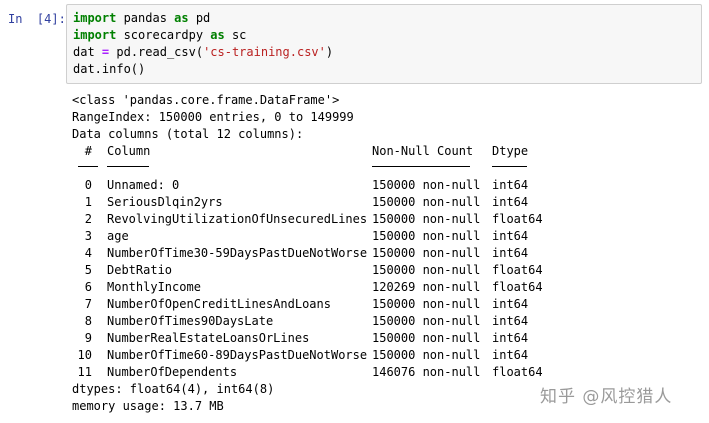 The height and width of the screenshot is (423, 709). What do you see at coordinates (88, 304) in the screenshot?
I see `row-index: 7` at bounding box center [88, 304].